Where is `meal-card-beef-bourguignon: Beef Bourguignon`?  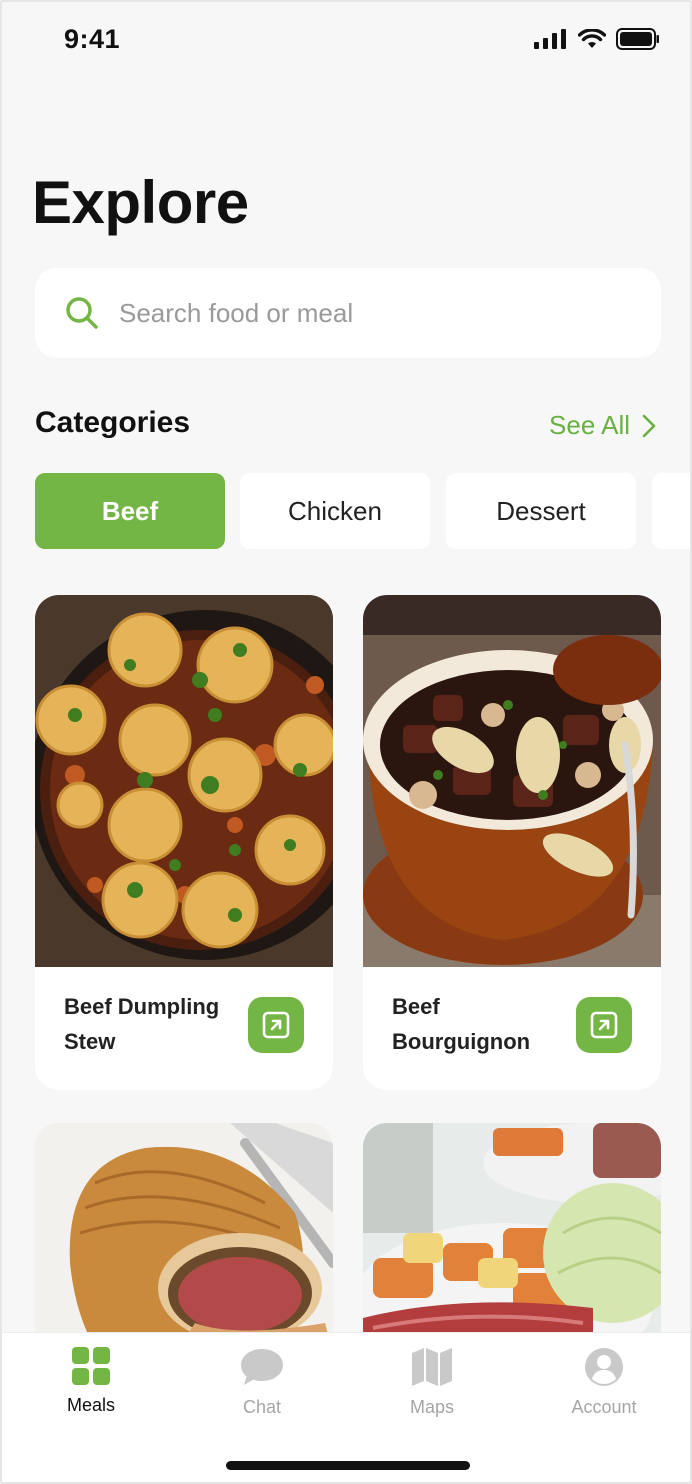 meal-card-beef-bourguignon: Beef Bourguignon is located at coordinates (512, 842).